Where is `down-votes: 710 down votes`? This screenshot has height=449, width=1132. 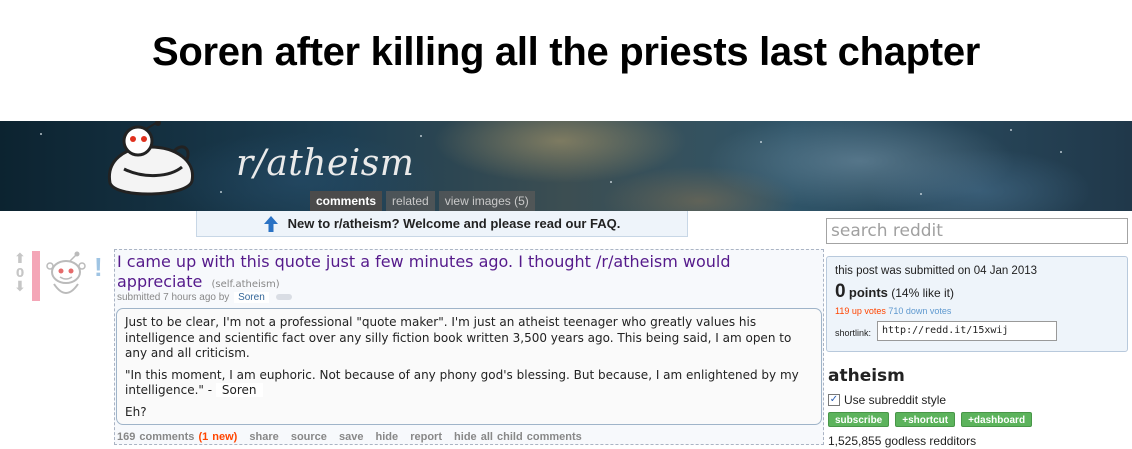 down-votes: 710 down votes is located at coordinates (920, 311).